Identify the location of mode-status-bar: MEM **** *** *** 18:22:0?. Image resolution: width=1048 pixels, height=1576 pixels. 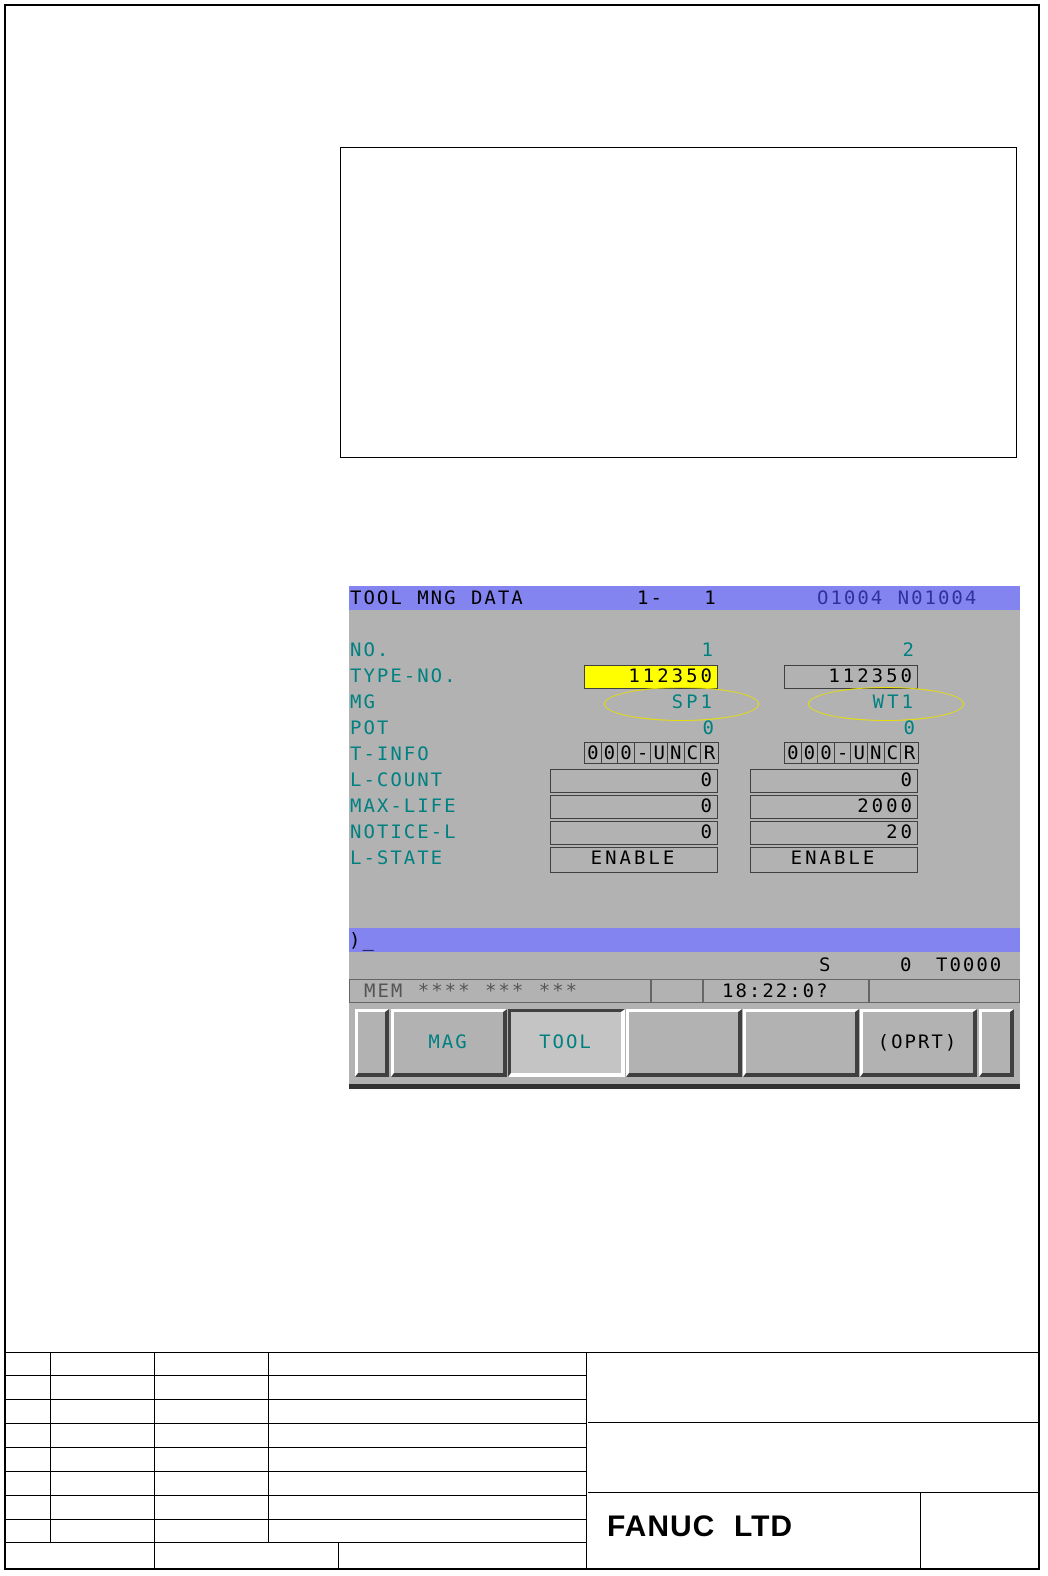
(684, 991).